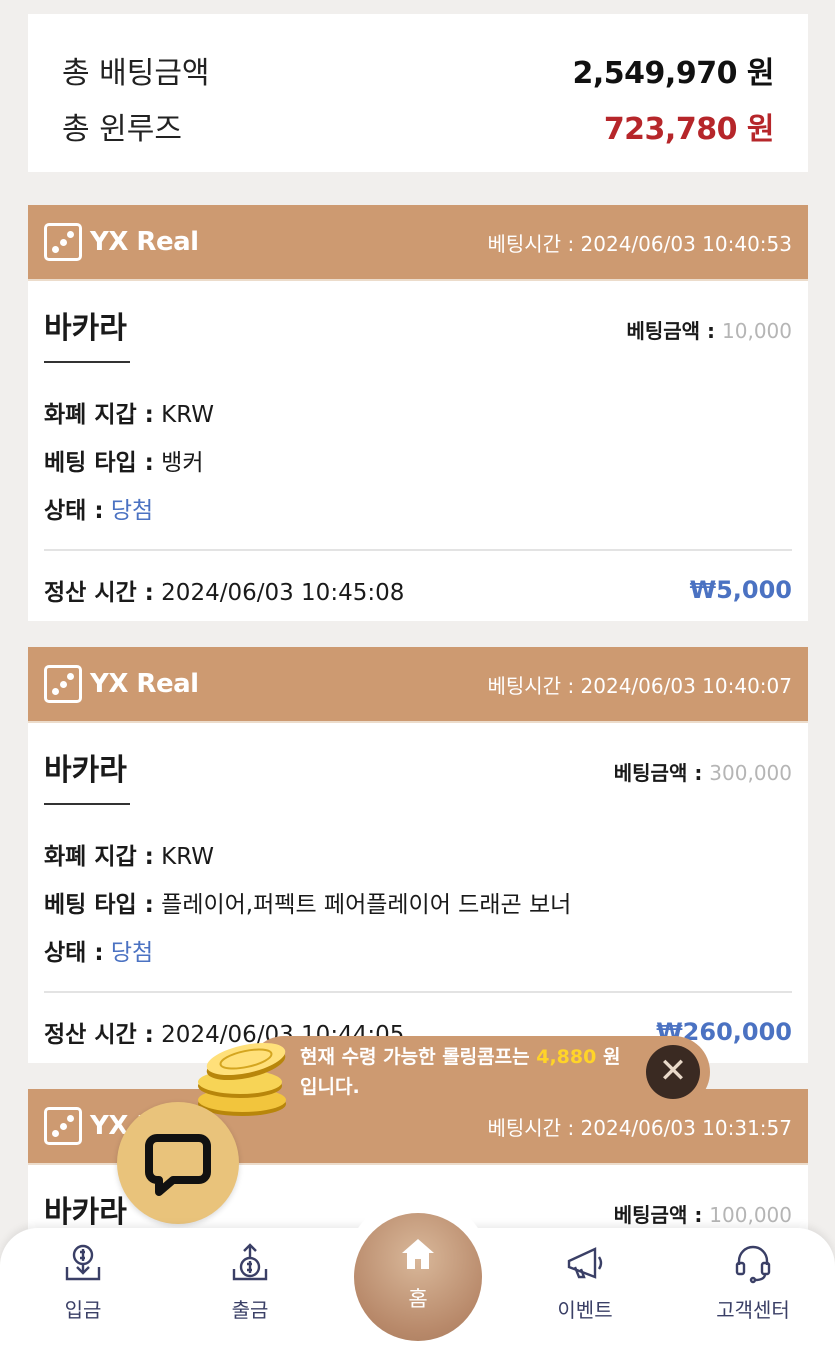 The image size is (835, 1349). I want to click on summary-card: 총 배팅금액 2,549,970 원 총 윈루즈 723,780 원, so click(418, 93).